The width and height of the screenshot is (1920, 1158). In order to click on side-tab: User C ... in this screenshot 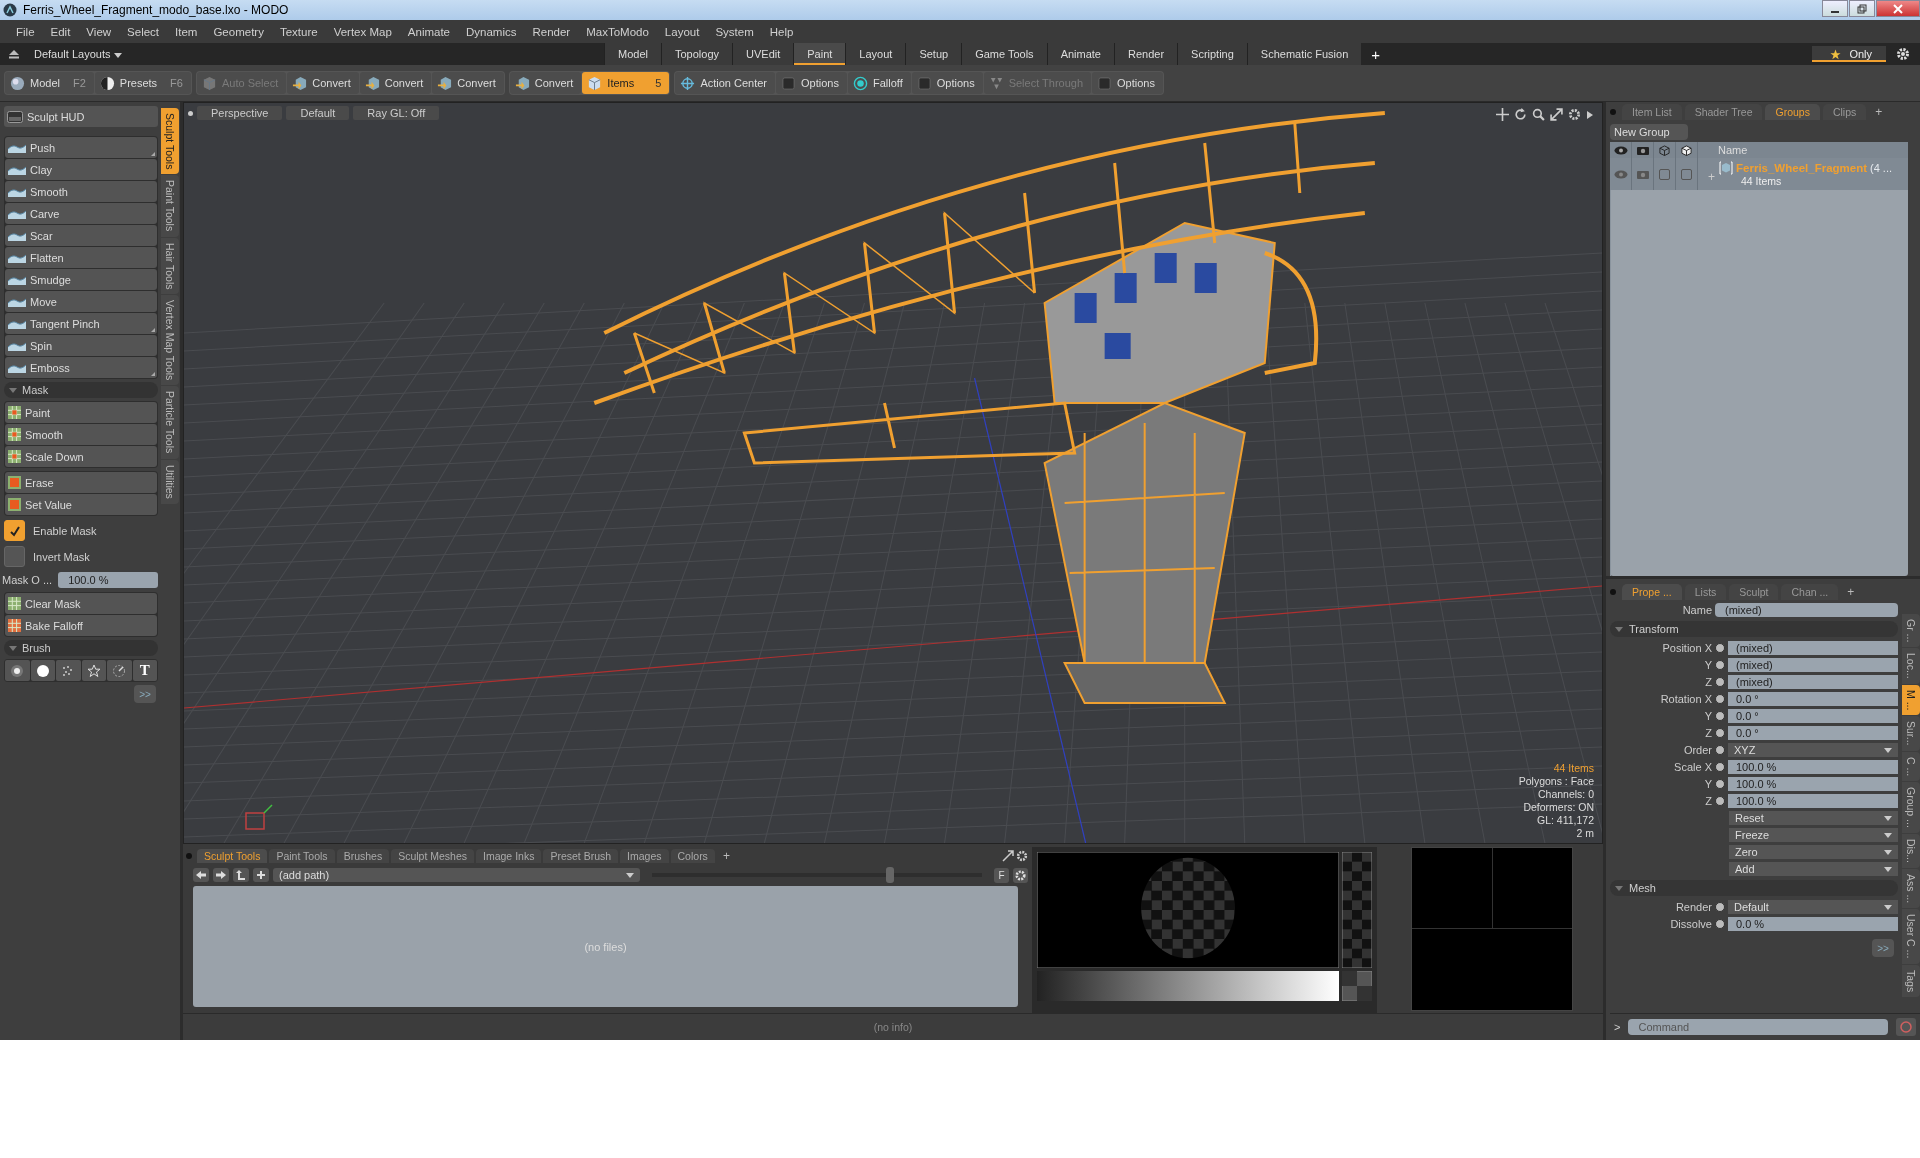, I will do `click(1911, 936)`.